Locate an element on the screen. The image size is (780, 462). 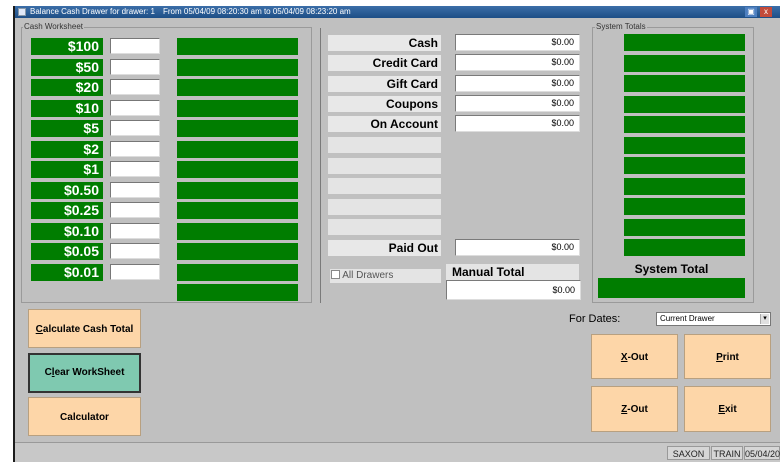
divider is located at coordinates (320, 165).